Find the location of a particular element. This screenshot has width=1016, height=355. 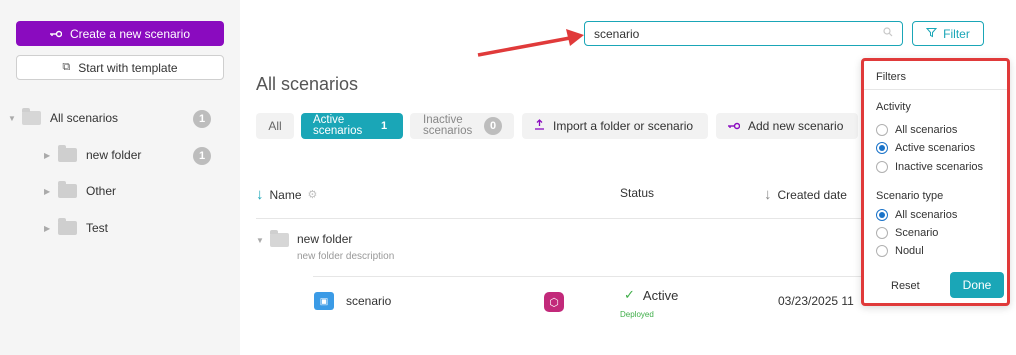

radio-type-scenario: Scenario is located at coordinates (907, 233).